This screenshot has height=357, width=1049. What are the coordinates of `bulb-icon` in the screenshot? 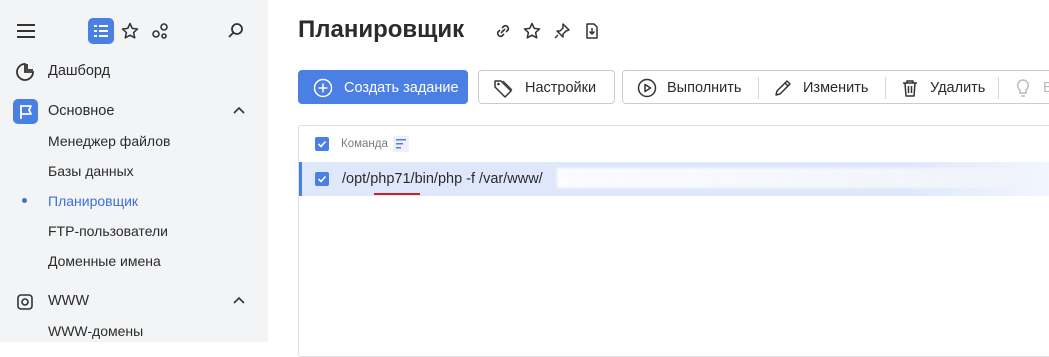 It's located at (1023, 88).